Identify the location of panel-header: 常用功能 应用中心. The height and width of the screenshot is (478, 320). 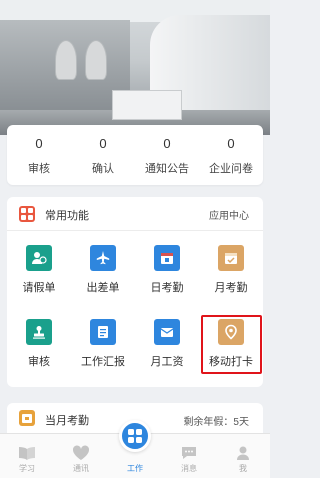
(135, 214).